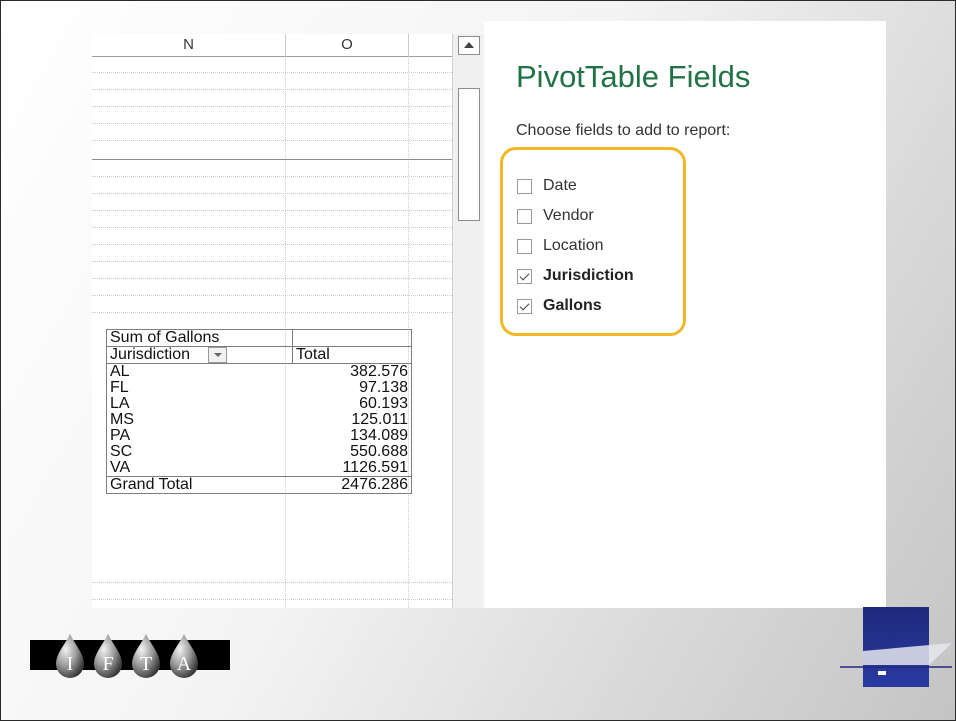 The image size is (956, 721). Describe the element at coordinates (189, 45) in the screenshot. I see `column-header-n: N` at that location.